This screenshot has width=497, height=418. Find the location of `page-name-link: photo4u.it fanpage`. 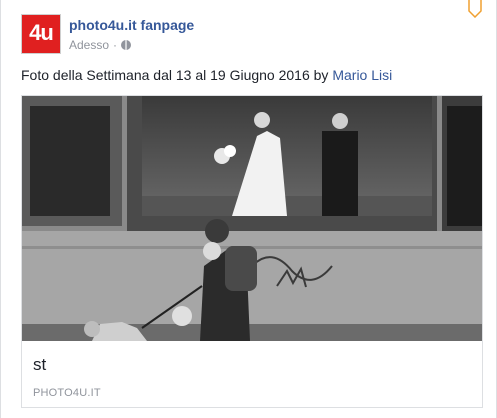

page-name-link: photo4u.it fanpage is located at coordinates (131, 25).